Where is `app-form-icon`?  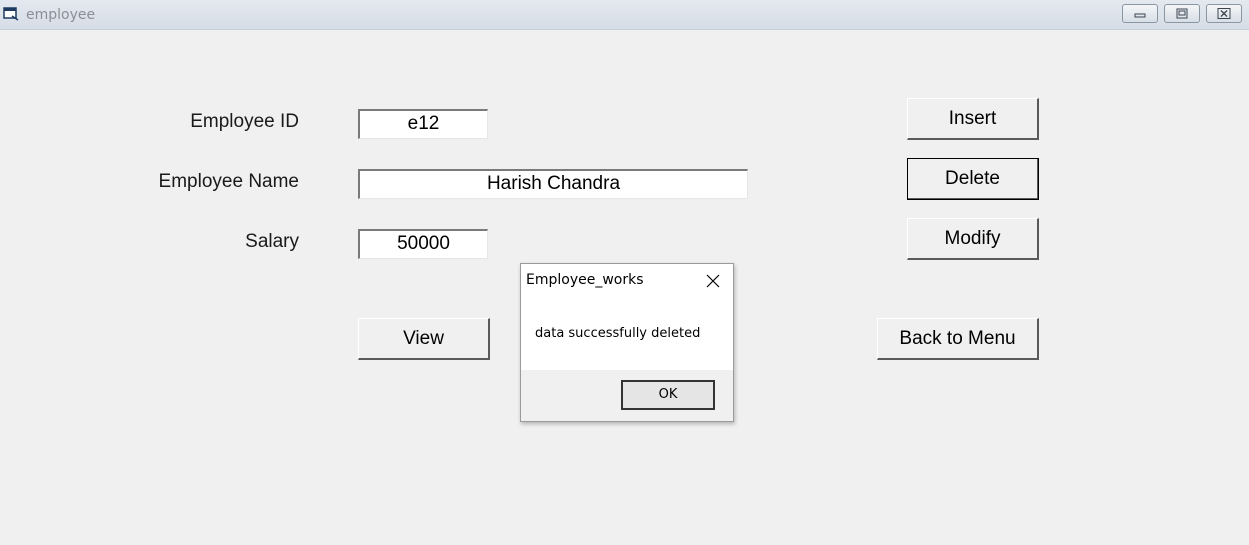
app-form-icon is located at coordinates (11, 14).